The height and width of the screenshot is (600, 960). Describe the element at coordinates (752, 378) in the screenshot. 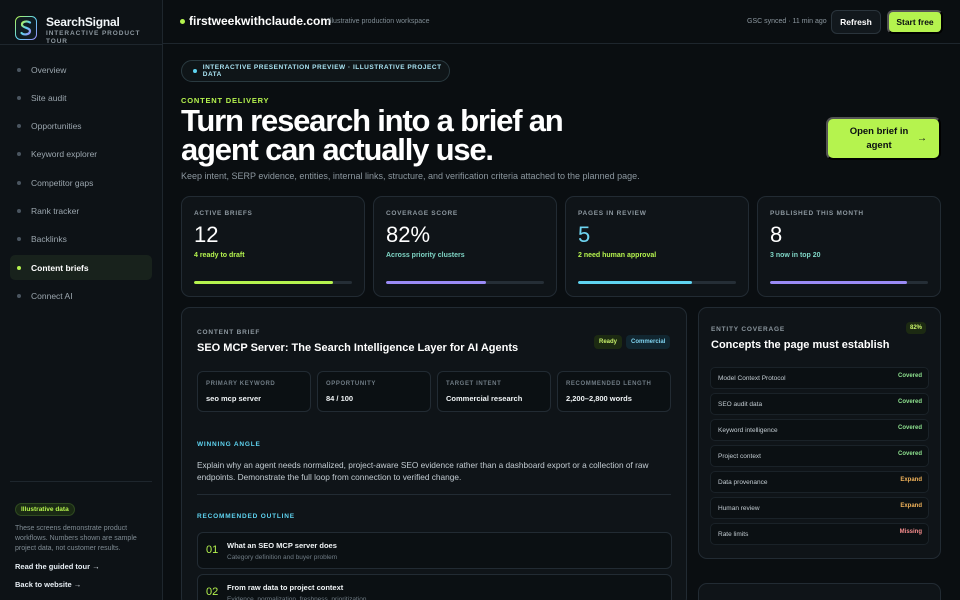

I see `entity-name: Model Context Protocol` at that location.